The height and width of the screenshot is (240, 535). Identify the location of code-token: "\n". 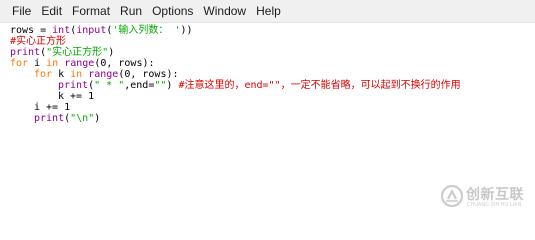
(82, 118).